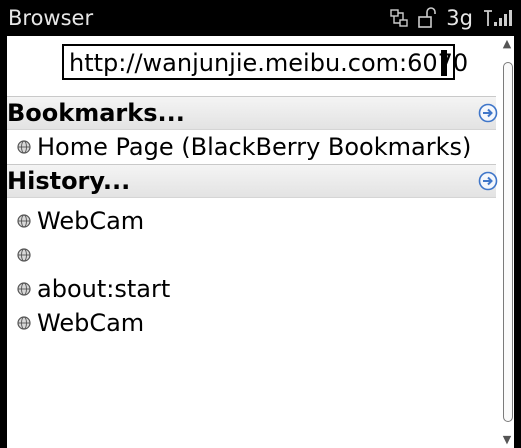 This screenshot has width=521, height=448. What do you see at coordinates (427, 17) in the screenshot?
I see `lock-icon` at bounding box center [427, 17].